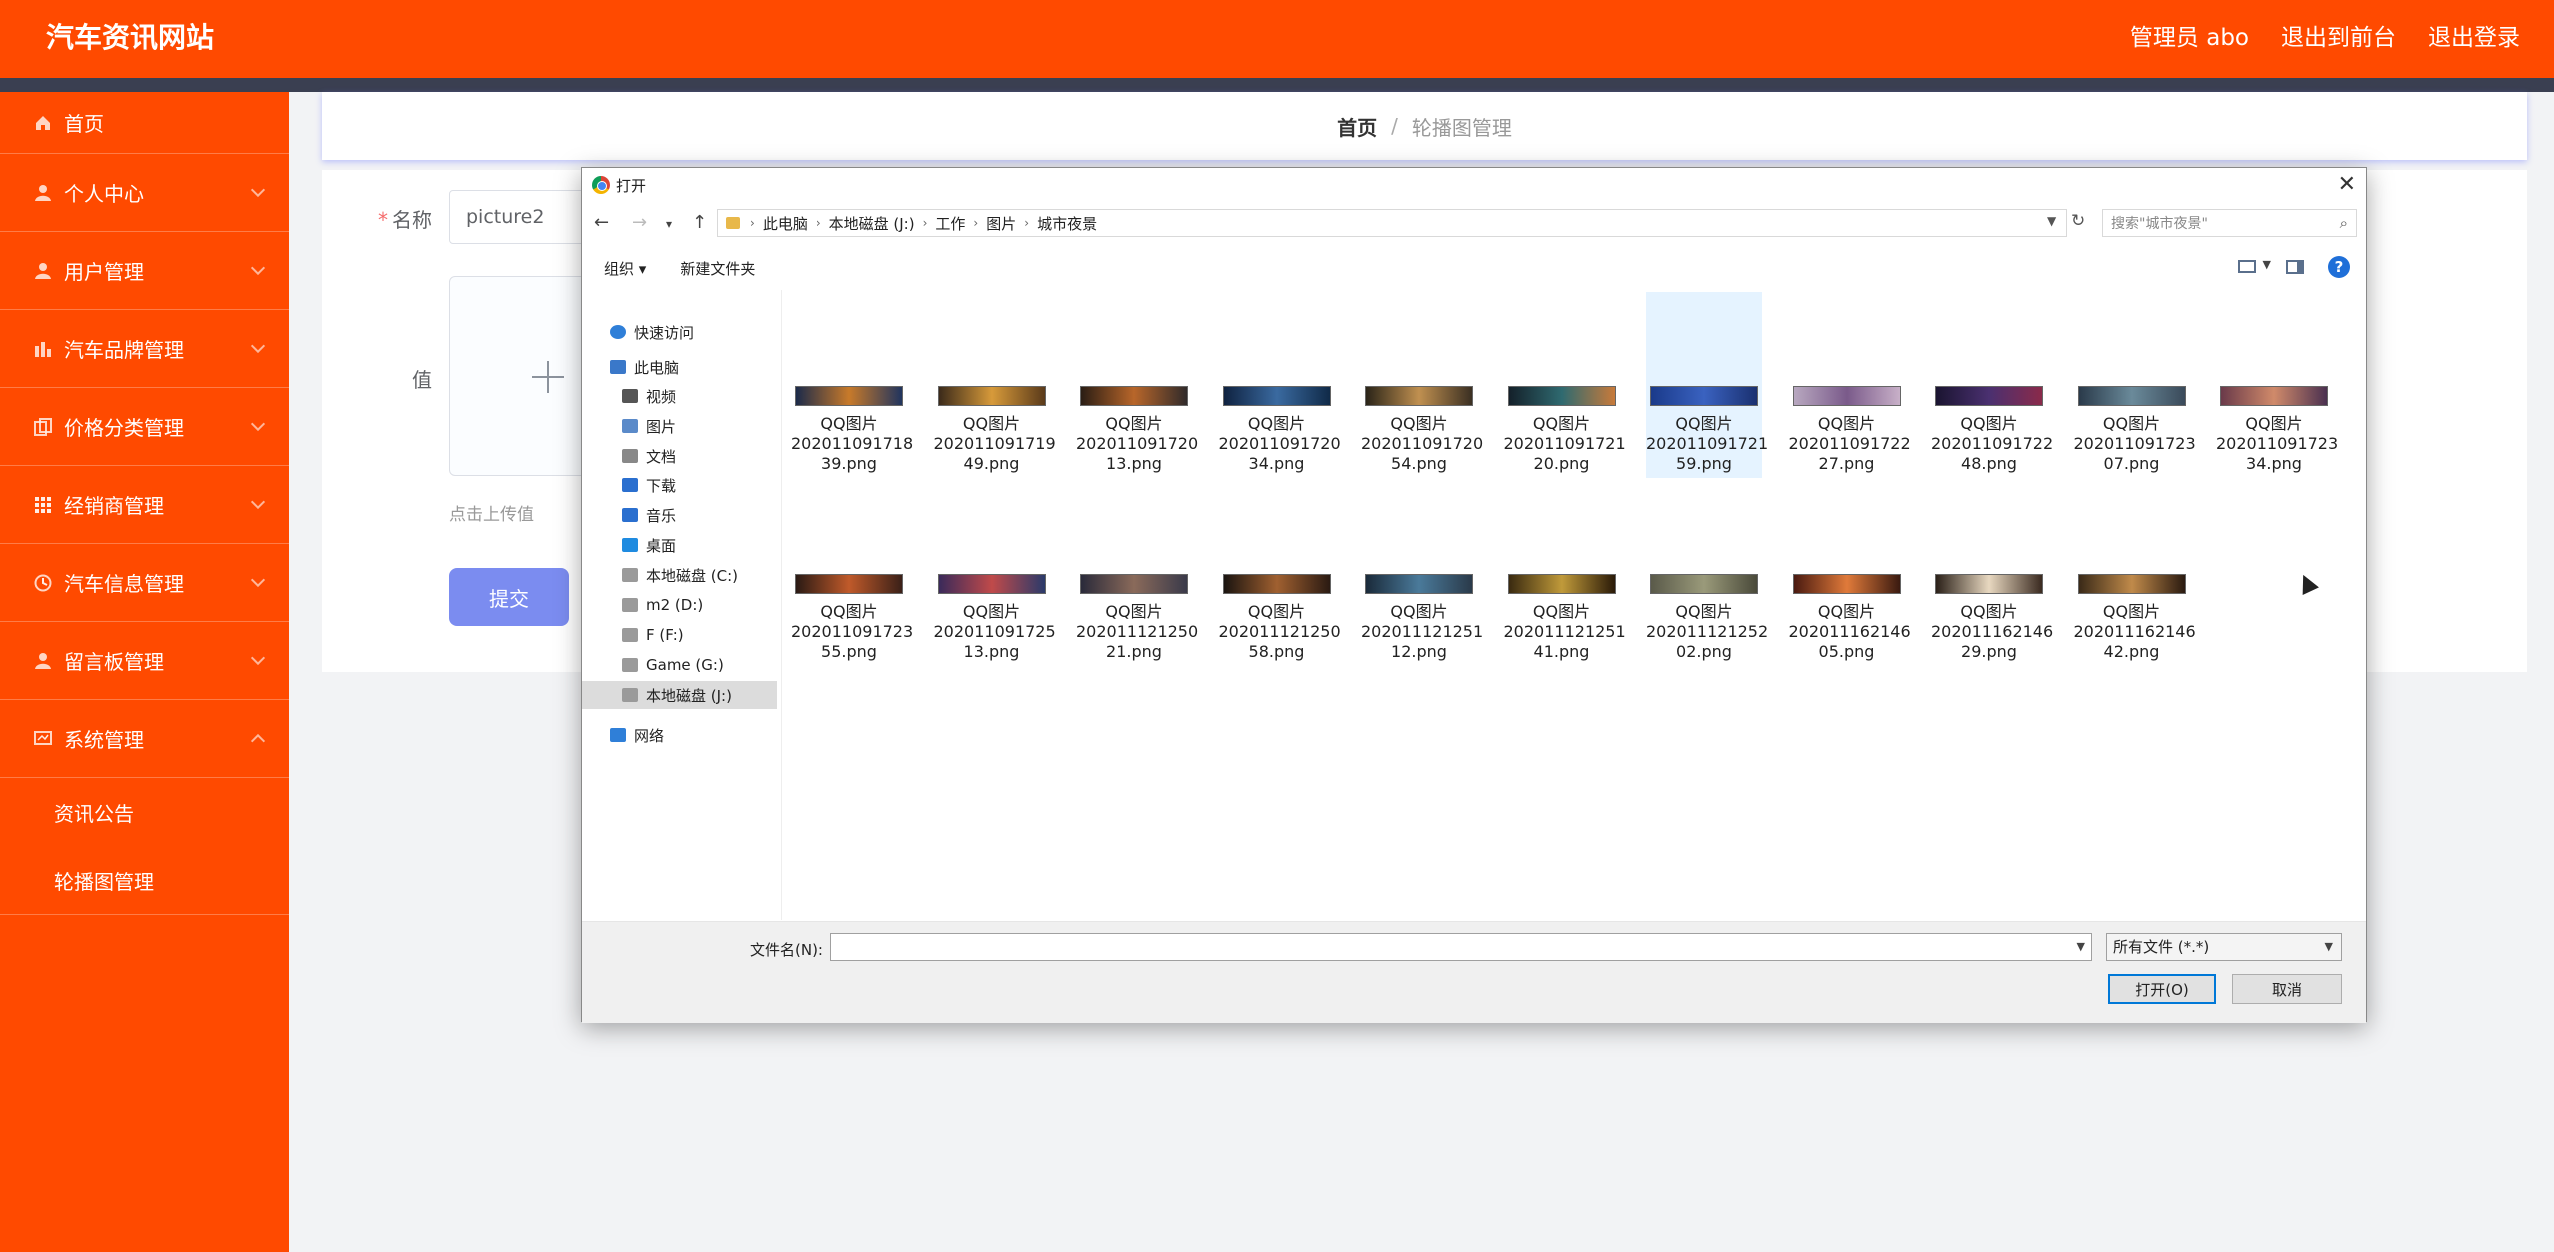 The width and height of the screenshot is (2554, 1252). I want to click on file-item: QQ图片 202011091719 49.png, so click(995, 385).